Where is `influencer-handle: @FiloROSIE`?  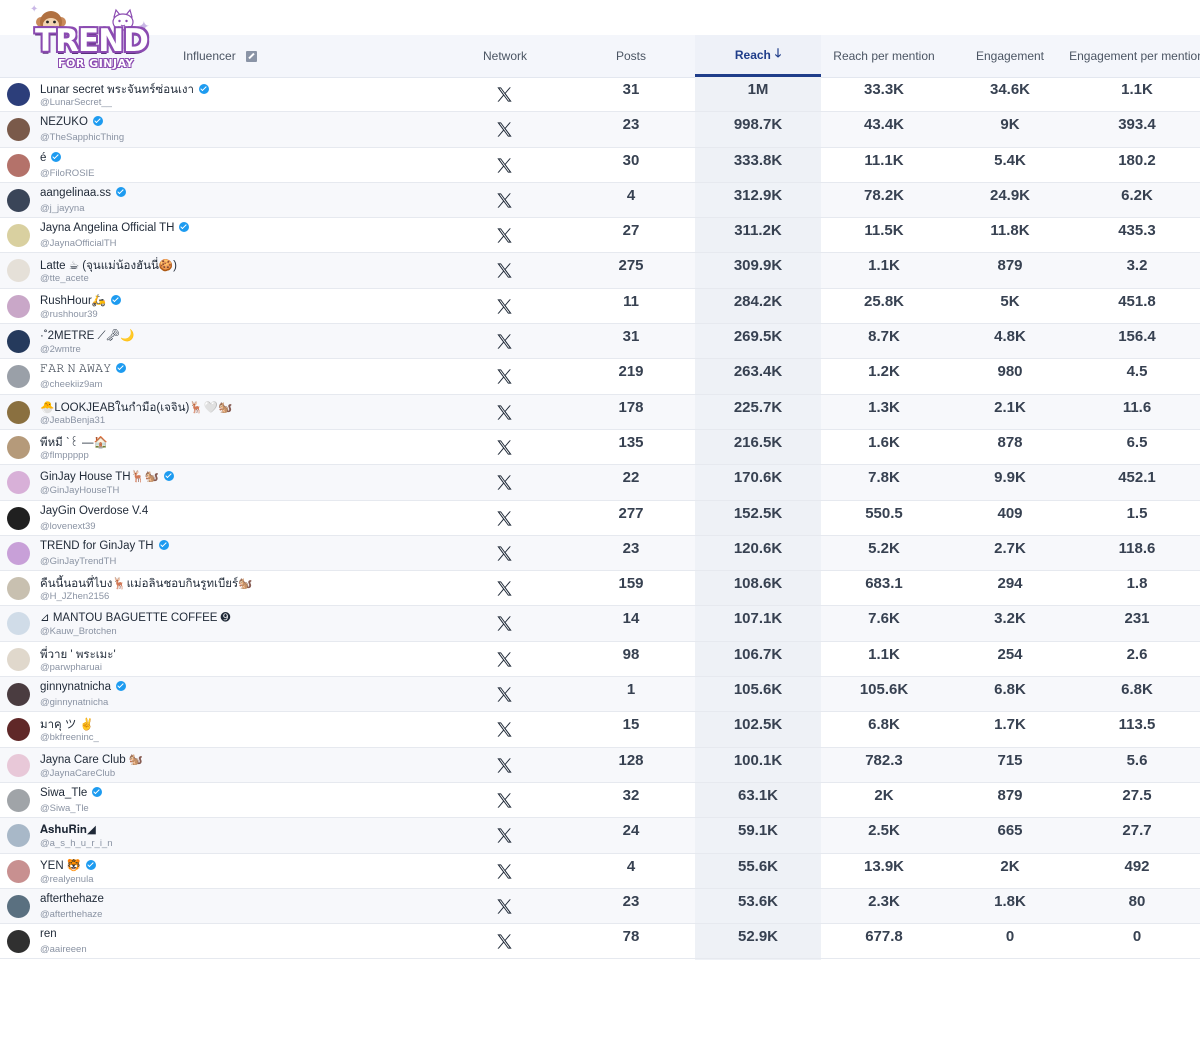
influencer-handle: @FiloROSIE is located at coordinates (67, 173).